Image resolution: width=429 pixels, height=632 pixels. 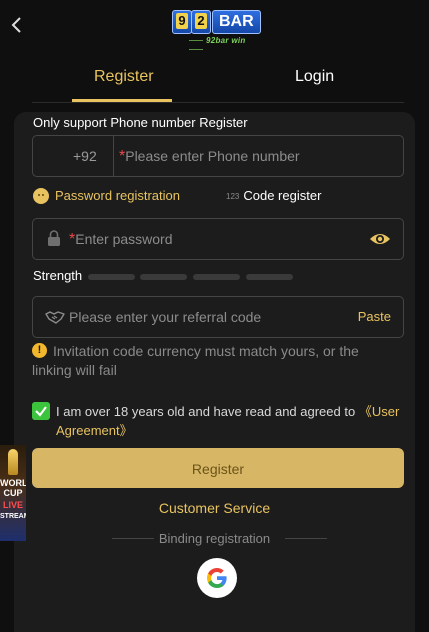 What do you see at coordinates (13, 462) in the screenshot?
I see `trophy-icon` at bounding box center [13, 462].